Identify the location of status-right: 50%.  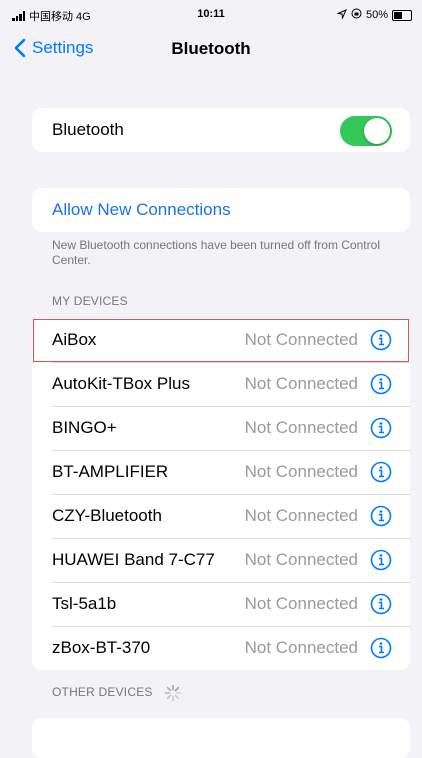
(374, 15).